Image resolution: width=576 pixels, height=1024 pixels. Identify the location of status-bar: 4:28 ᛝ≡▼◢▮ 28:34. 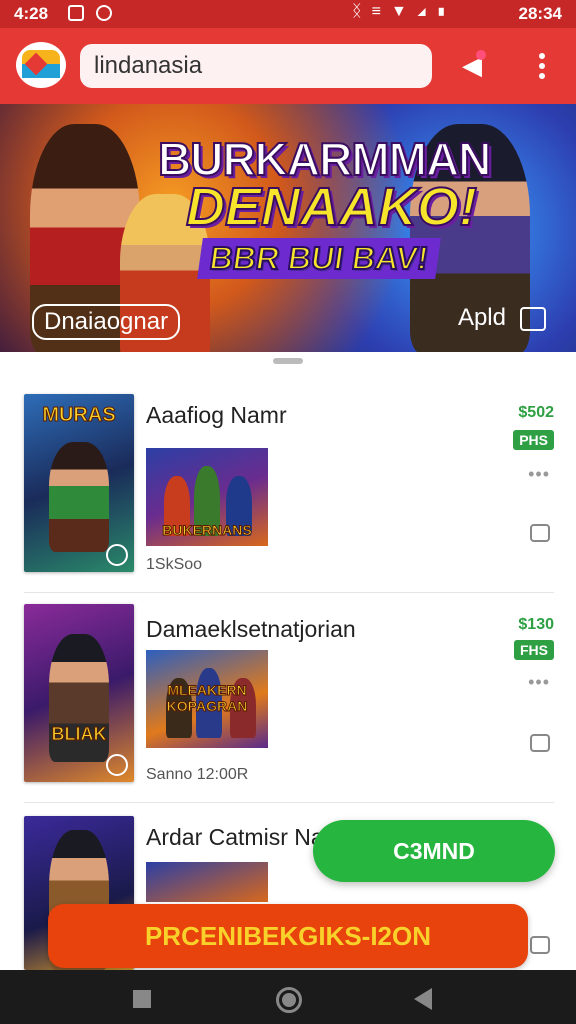
(288, 14).